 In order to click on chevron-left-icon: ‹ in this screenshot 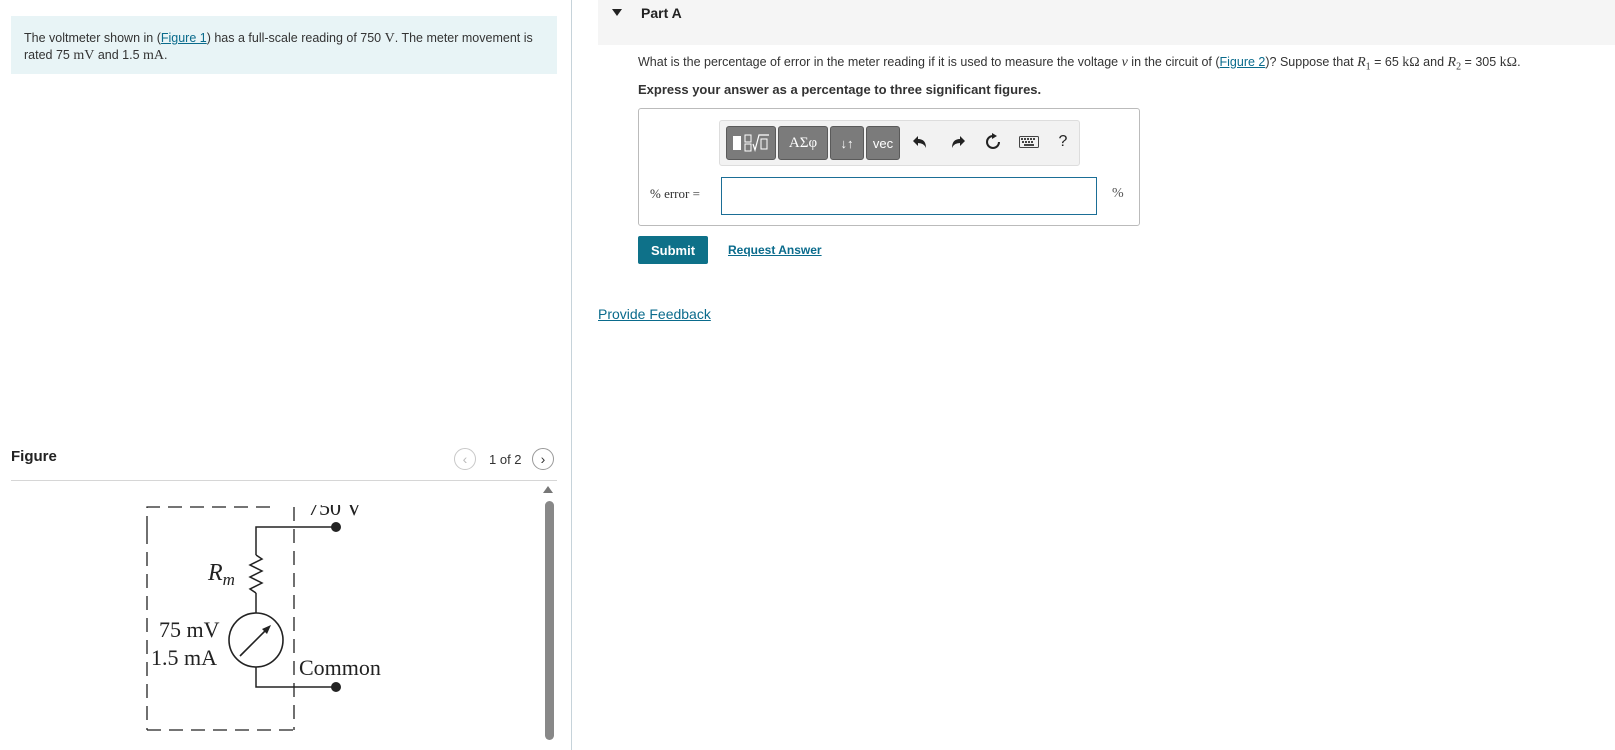, I will do `click(465, 459)`.